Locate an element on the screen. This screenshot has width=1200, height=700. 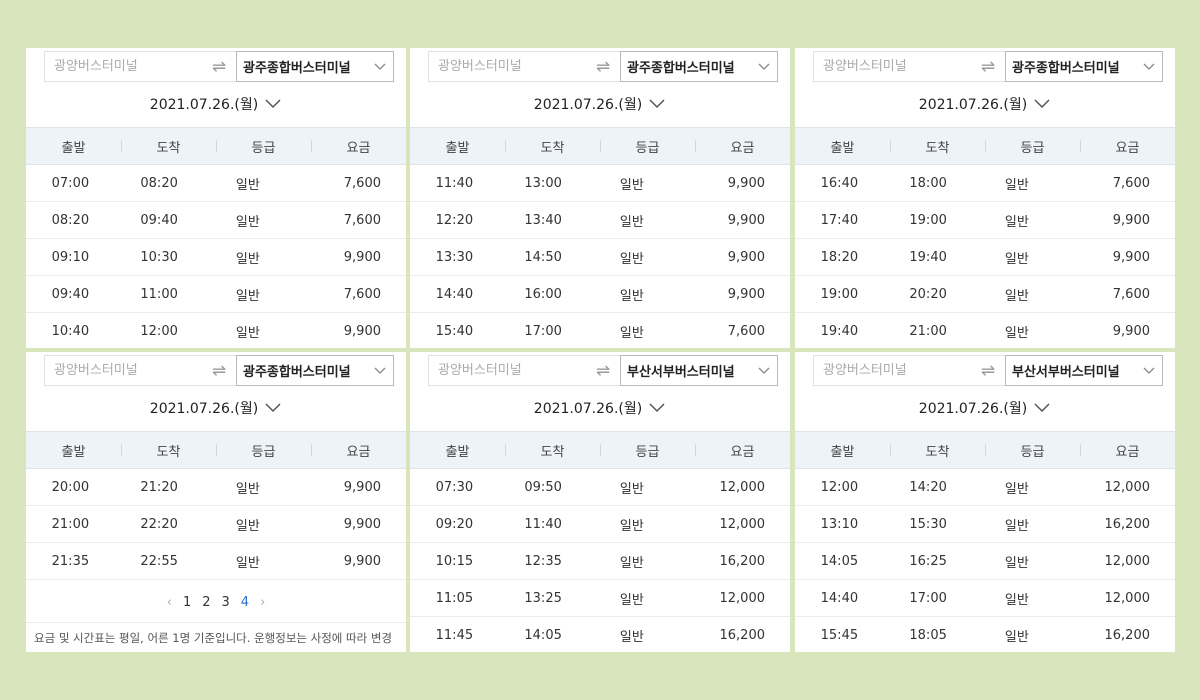
arrival-time: 14:20 is located at coordinates (928, 487).